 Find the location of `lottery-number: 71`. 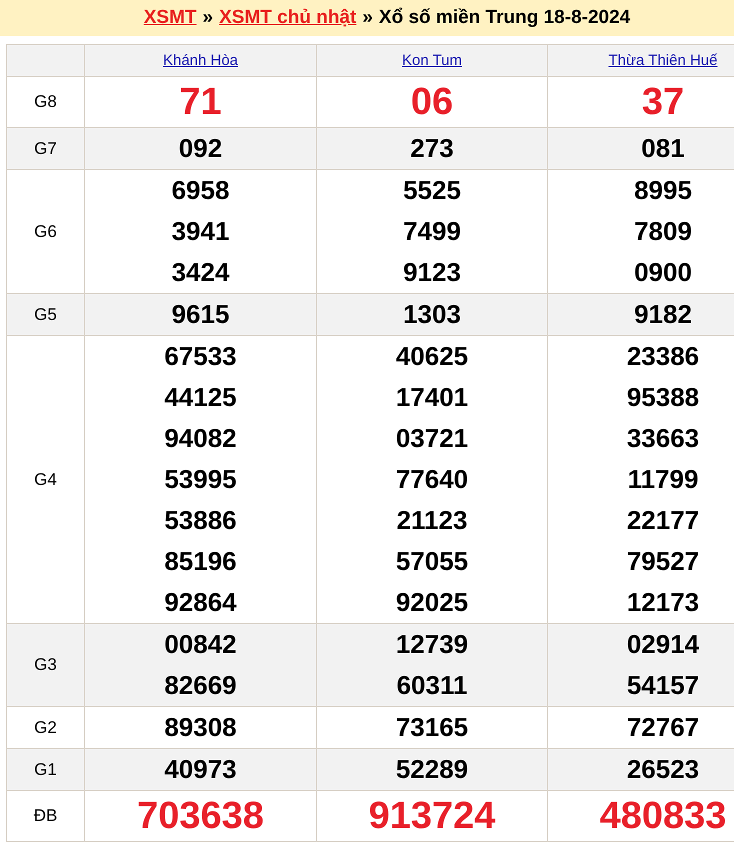

lottery-number: 71 is located at coordinates (200, 102).